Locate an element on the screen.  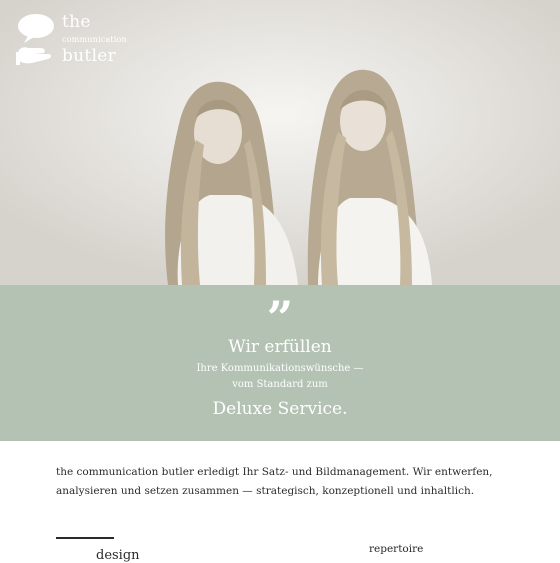
quote-line-4: Deluxe Service. is located at coordinates (280, 409).